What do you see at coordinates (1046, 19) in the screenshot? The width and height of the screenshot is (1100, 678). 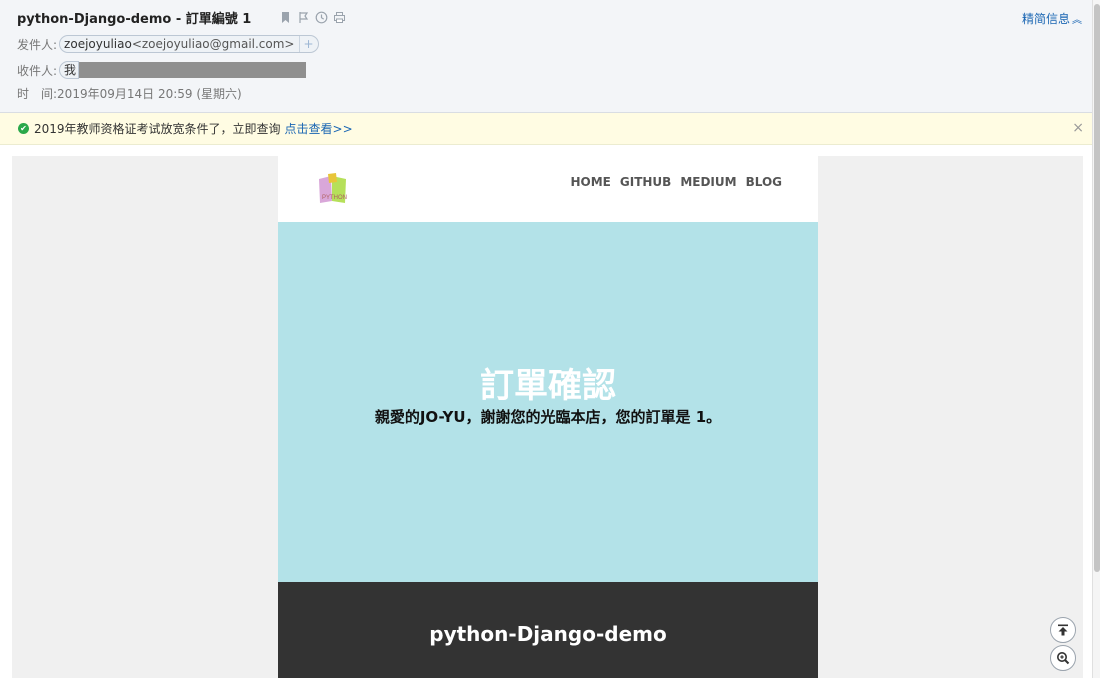 I see `simple-info-label: 精简信息` at bounding box center [1046, 19].